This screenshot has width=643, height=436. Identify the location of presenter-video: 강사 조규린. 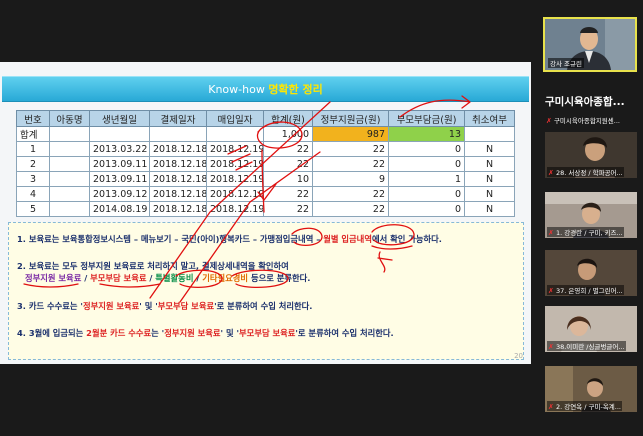
(590, 44).